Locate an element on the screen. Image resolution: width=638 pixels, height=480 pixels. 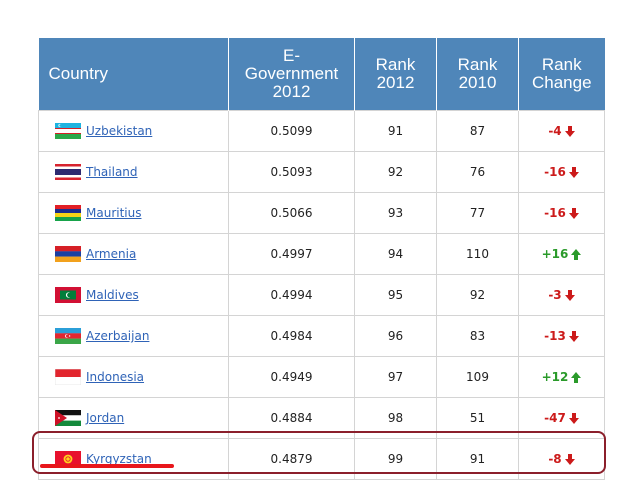
country-link: Armenia is located at coordinates (111, 254).